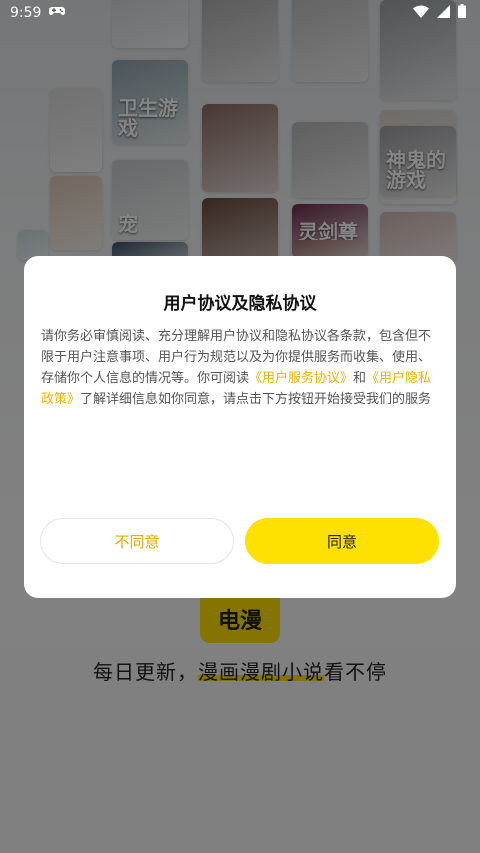 This screenshot has height=853, width=480. Describe the element at coordinates (421, 13) in the screenshot. I see `wifi-icon` at that location.